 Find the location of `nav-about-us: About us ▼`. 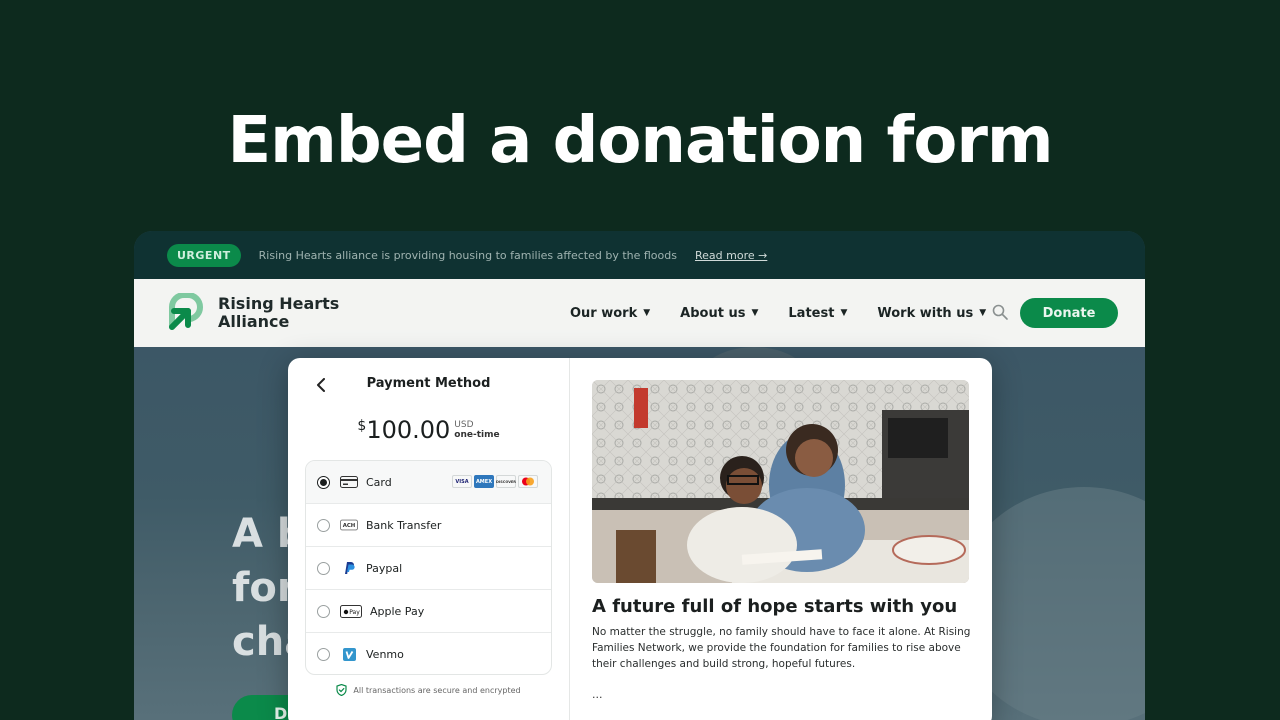

nav-about-us: About us ▼ is located at coordinates (719, 313).